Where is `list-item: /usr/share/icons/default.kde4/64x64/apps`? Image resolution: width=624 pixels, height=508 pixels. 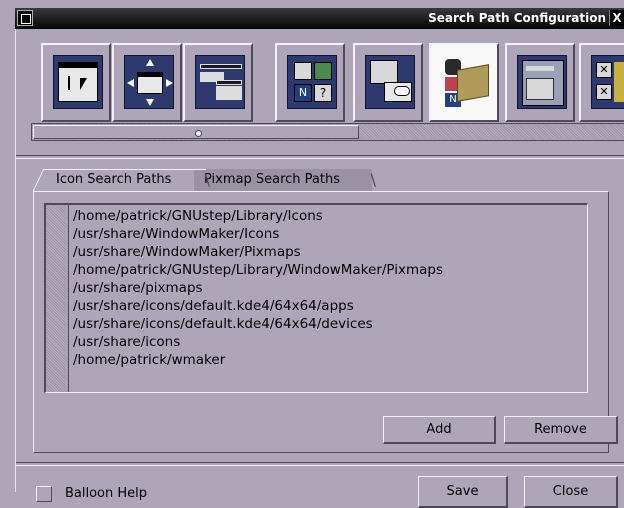 list-item: /usr/share/icons/default.kde4/64x64/apps is located at coordinates (258, 306).